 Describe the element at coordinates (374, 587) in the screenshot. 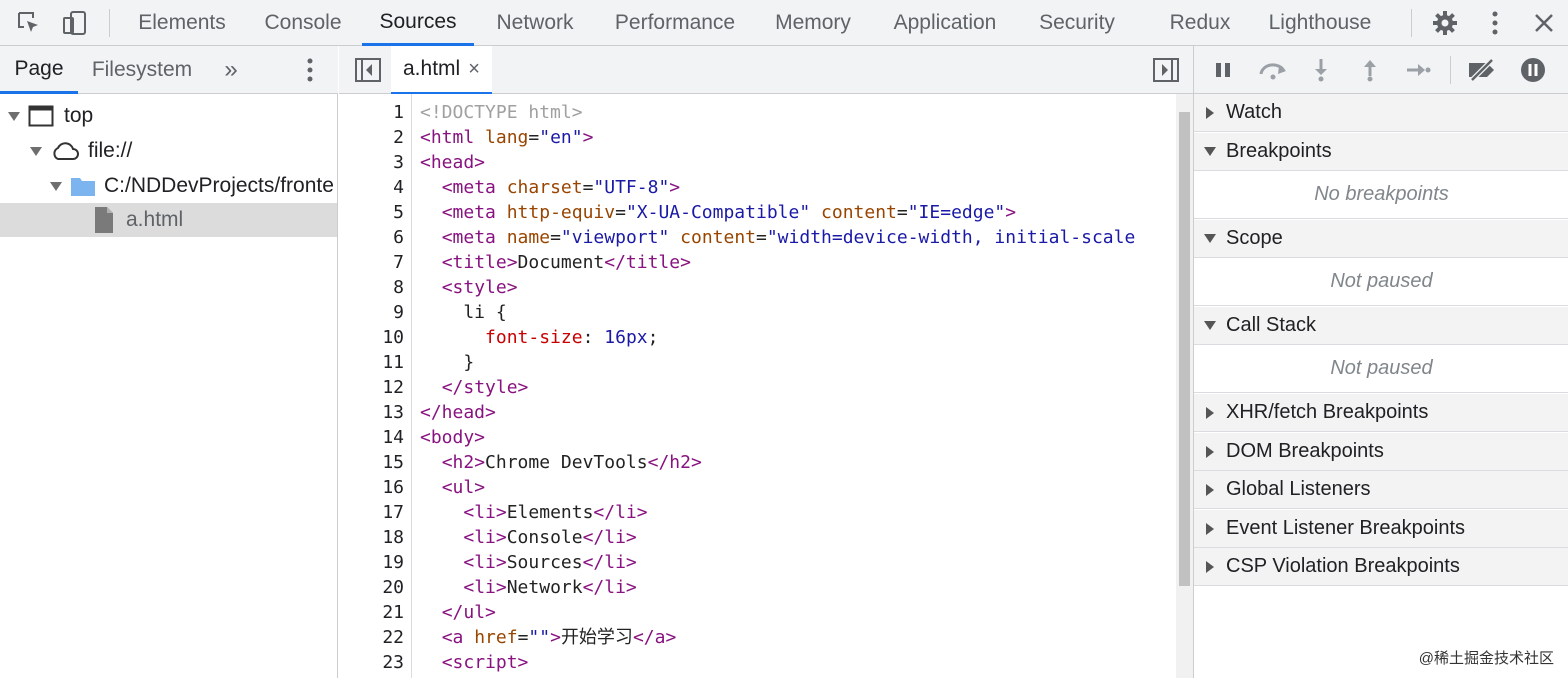

I see `line-number: 20` at that location.